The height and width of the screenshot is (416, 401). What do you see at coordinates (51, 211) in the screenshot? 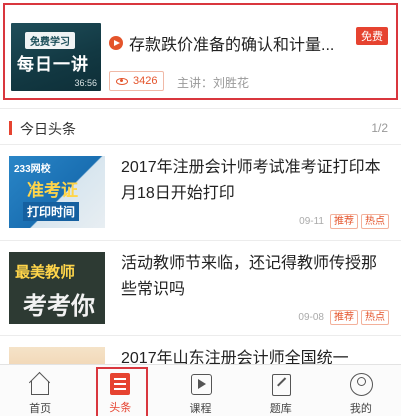
I see `thumbnail-text: 打印时间` at bounding box center [51, 211].